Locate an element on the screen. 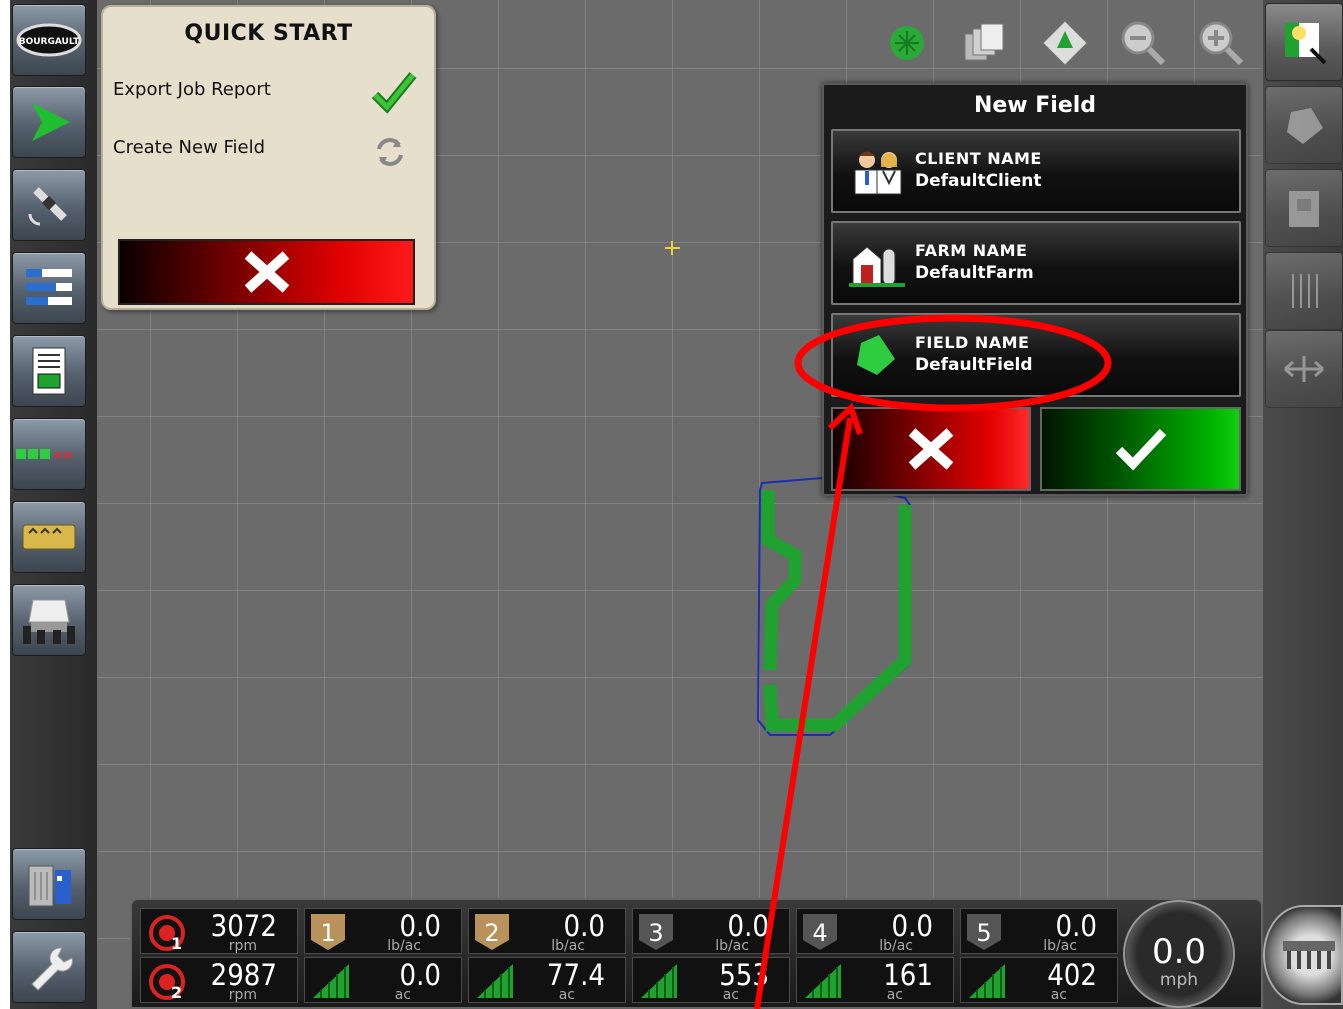  new-field-cancel-button is located at coordinates (931, 449).